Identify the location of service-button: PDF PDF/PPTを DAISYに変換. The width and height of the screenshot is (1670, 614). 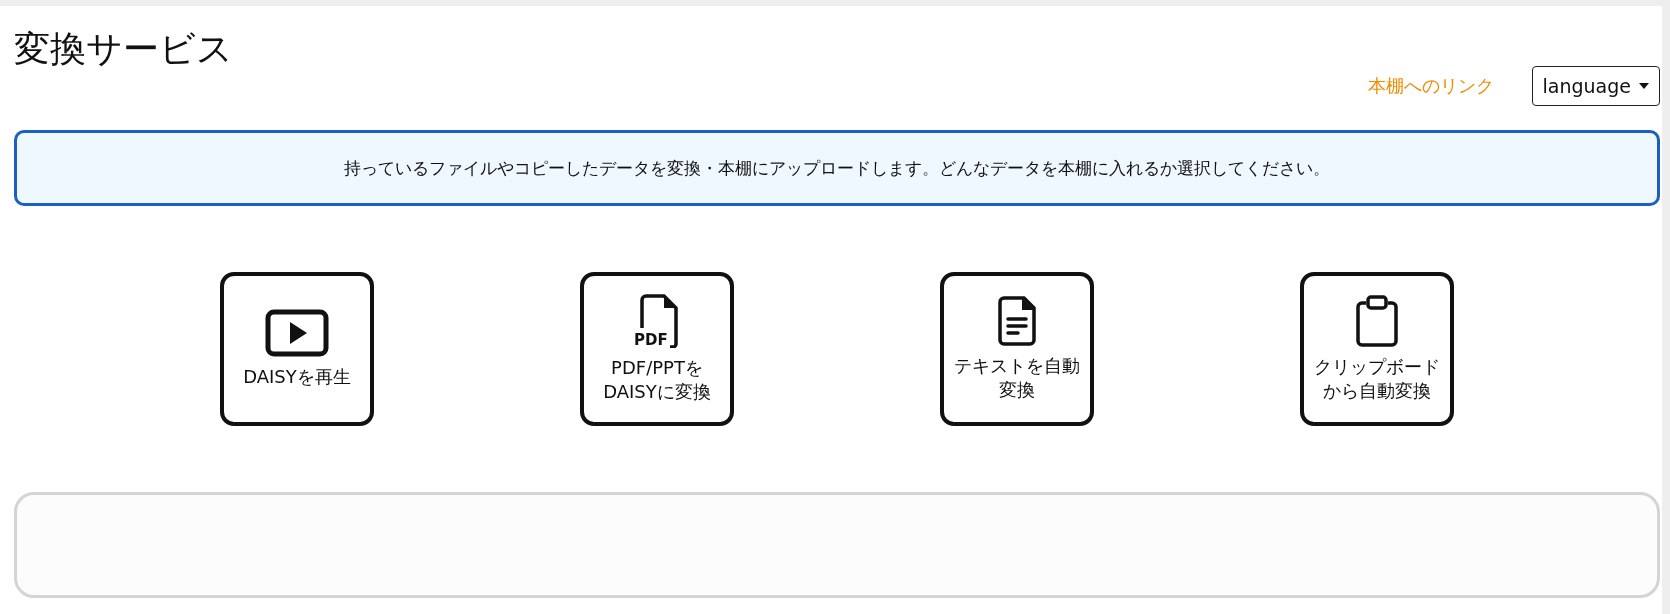
(657, 349).